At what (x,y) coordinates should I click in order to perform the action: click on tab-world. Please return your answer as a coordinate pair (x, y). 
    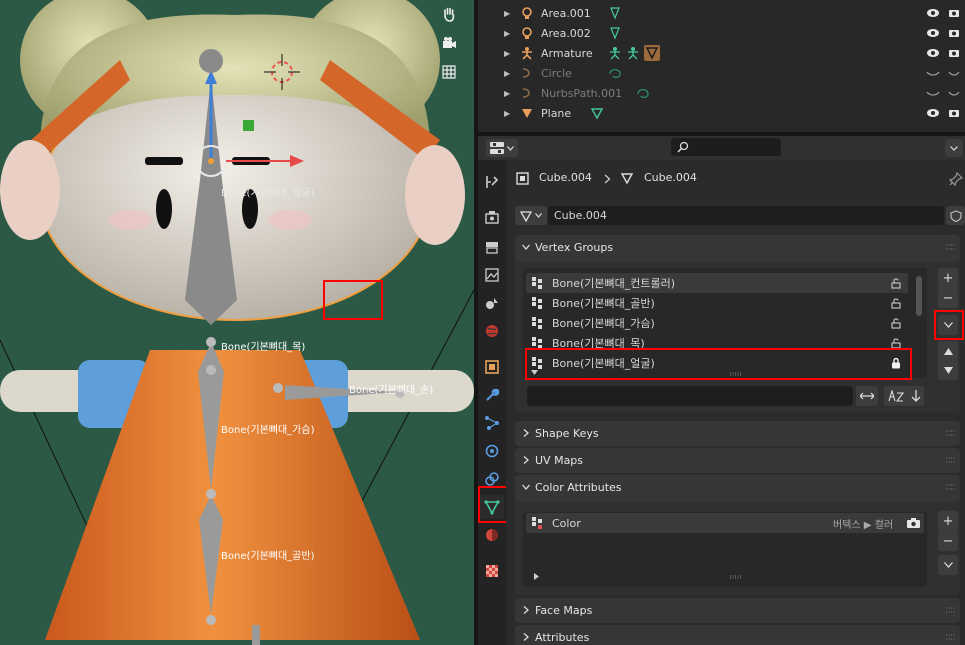
    Looking at the image, I should click on (492, 331).